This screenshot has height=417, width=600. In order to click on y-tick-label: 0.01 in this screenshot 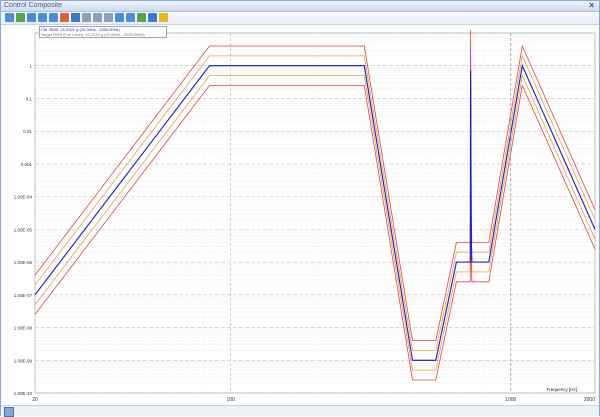, I will do `click(27, 131)`.